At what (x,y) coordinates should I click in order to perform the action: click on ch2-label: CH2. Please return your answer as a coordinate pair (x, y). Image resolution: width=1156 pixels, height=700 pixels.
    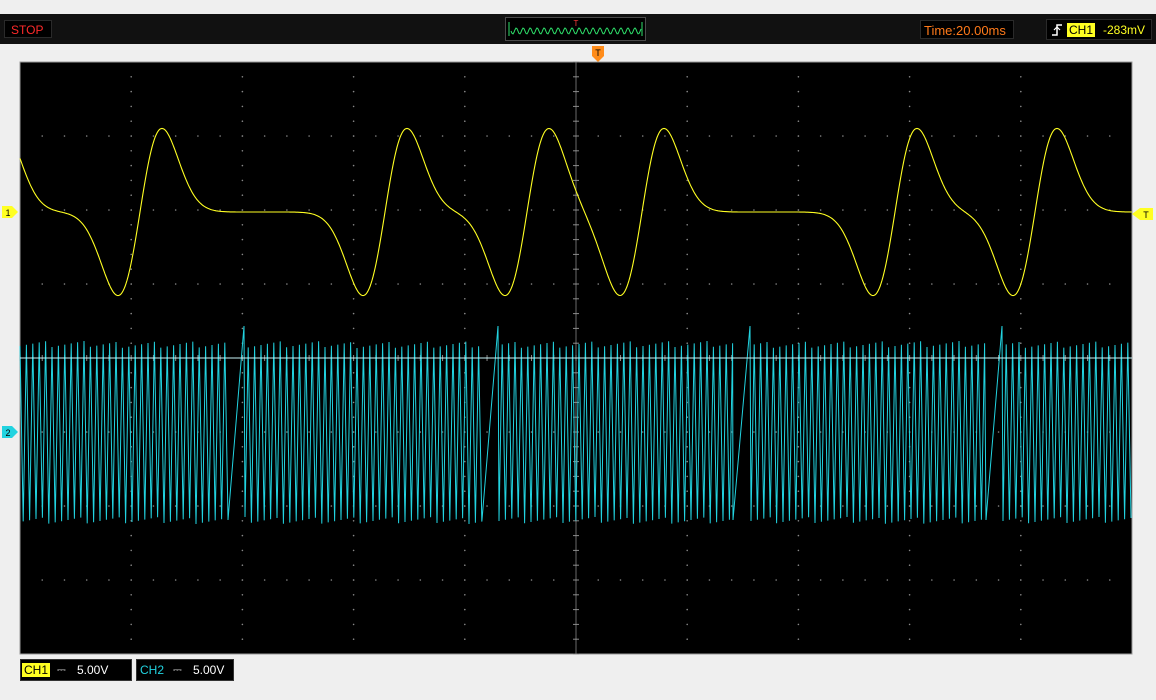
    Looking at the image, I should click on (152, 670).